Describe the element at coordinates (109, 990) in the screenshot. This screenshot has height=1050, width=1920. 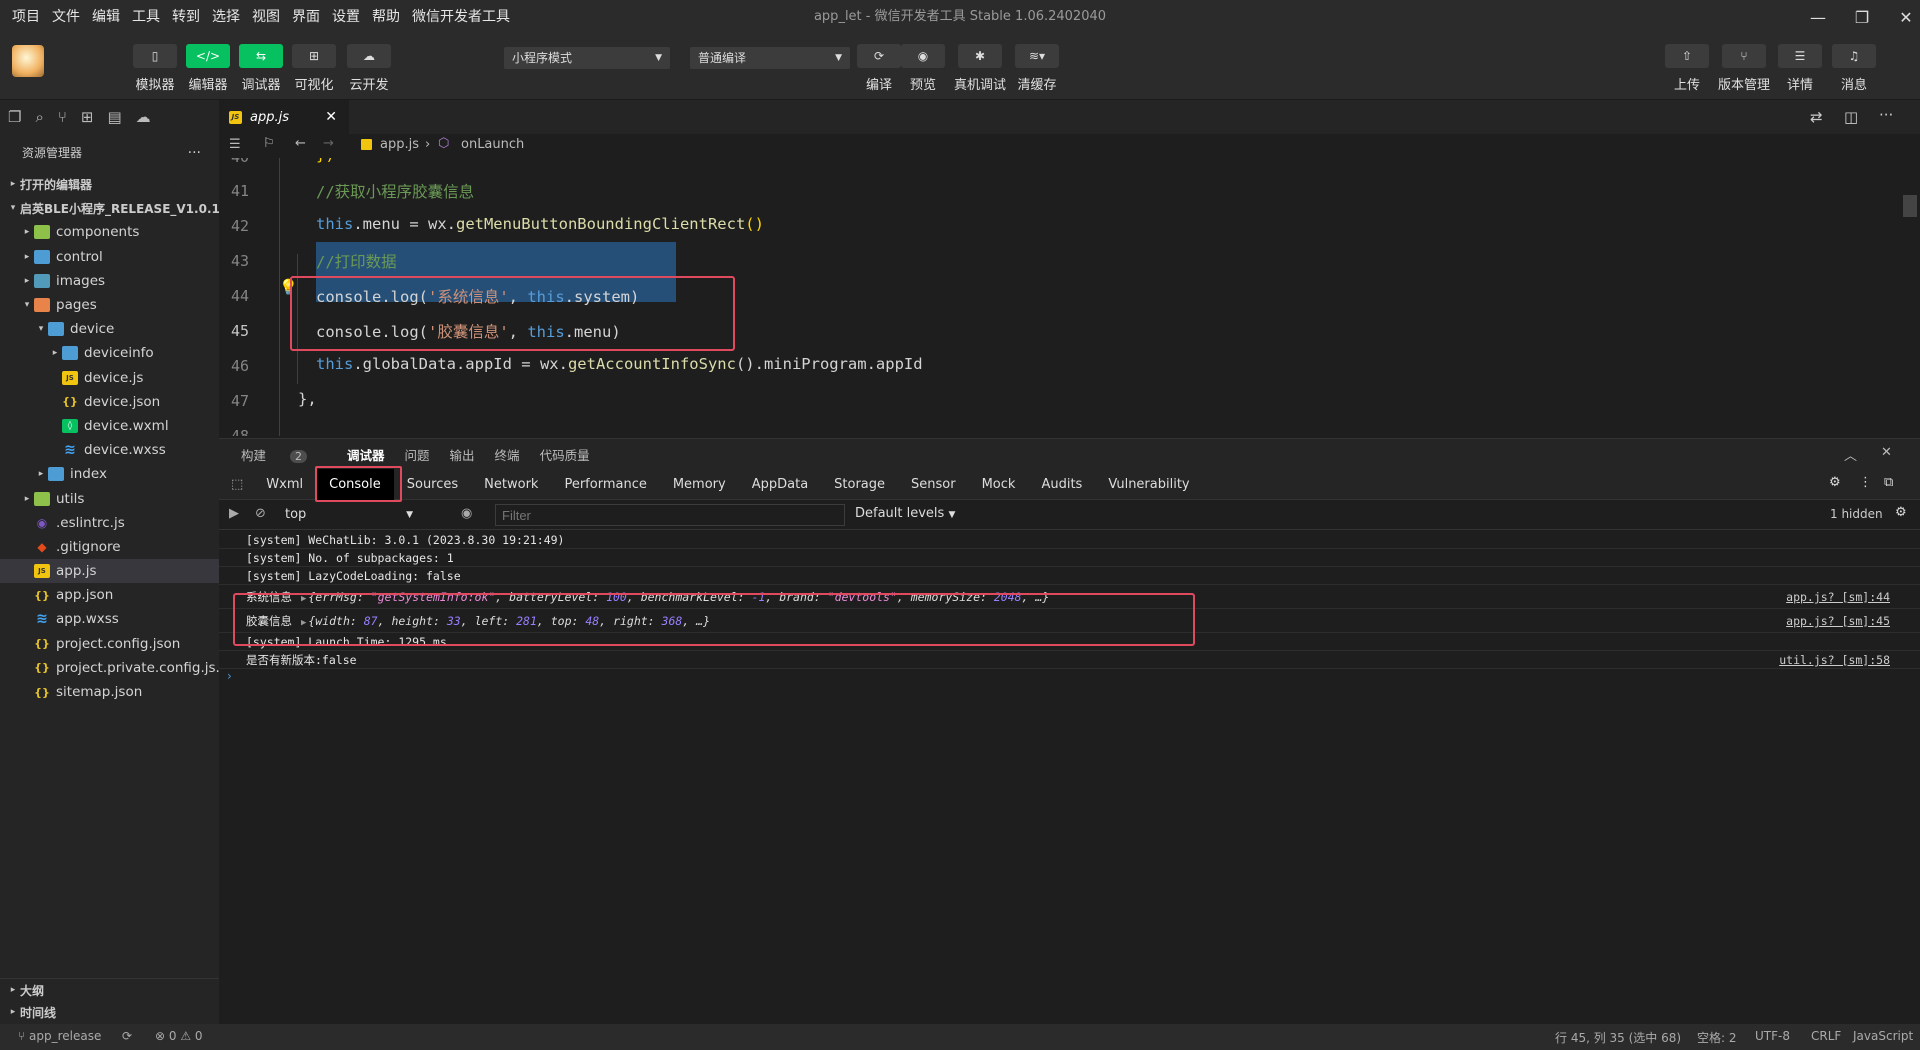
I see `outline-section: ▸ 大纲` at that location.